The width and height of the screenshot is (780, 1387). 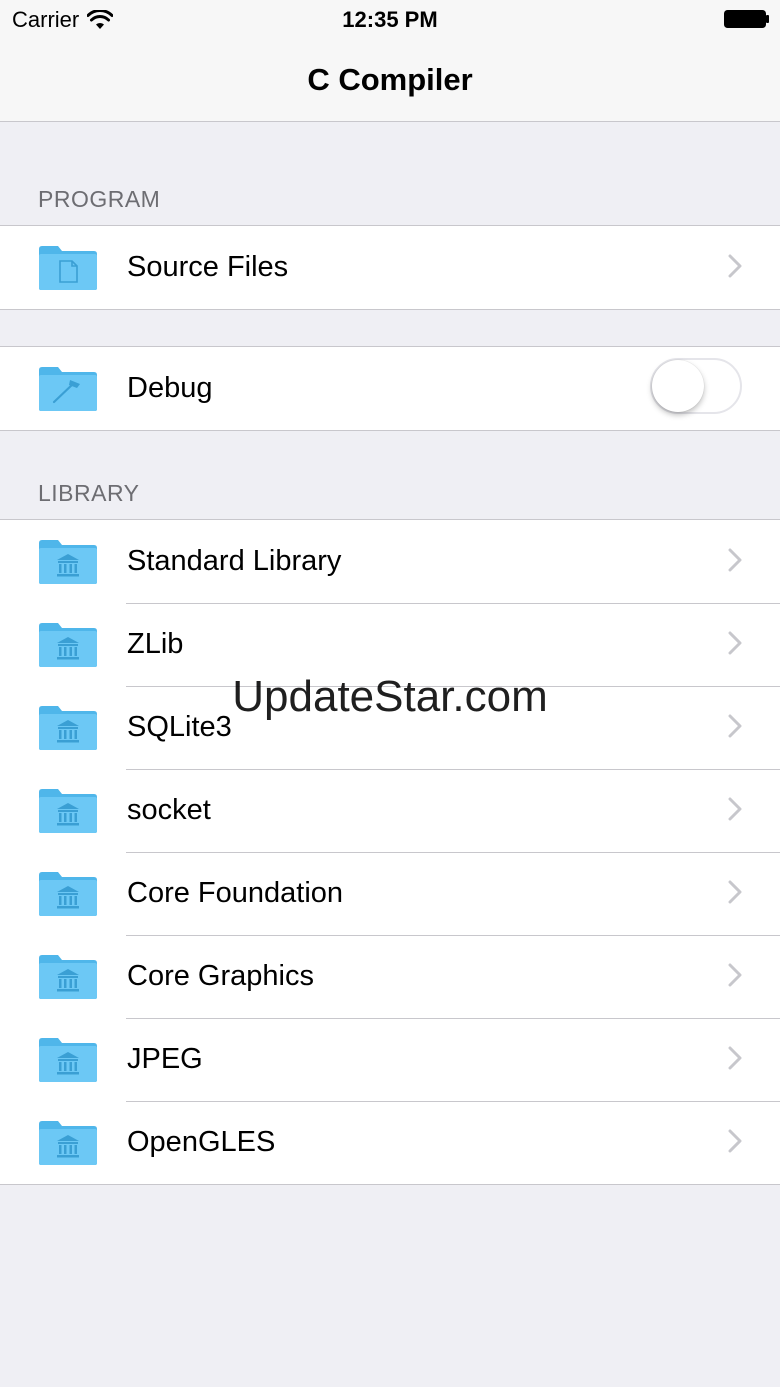 What do you see at coordinates (169, 810) in the screenshot?
I see `list-item-label: socket` at bounding box center [169, 810].